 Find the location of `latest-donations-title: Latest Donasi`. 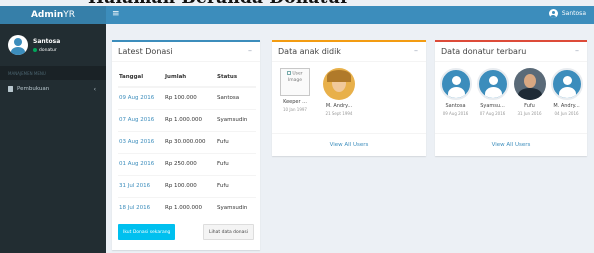

latest-donations-title: Latest Donasi is located at coordinates (145, 51).